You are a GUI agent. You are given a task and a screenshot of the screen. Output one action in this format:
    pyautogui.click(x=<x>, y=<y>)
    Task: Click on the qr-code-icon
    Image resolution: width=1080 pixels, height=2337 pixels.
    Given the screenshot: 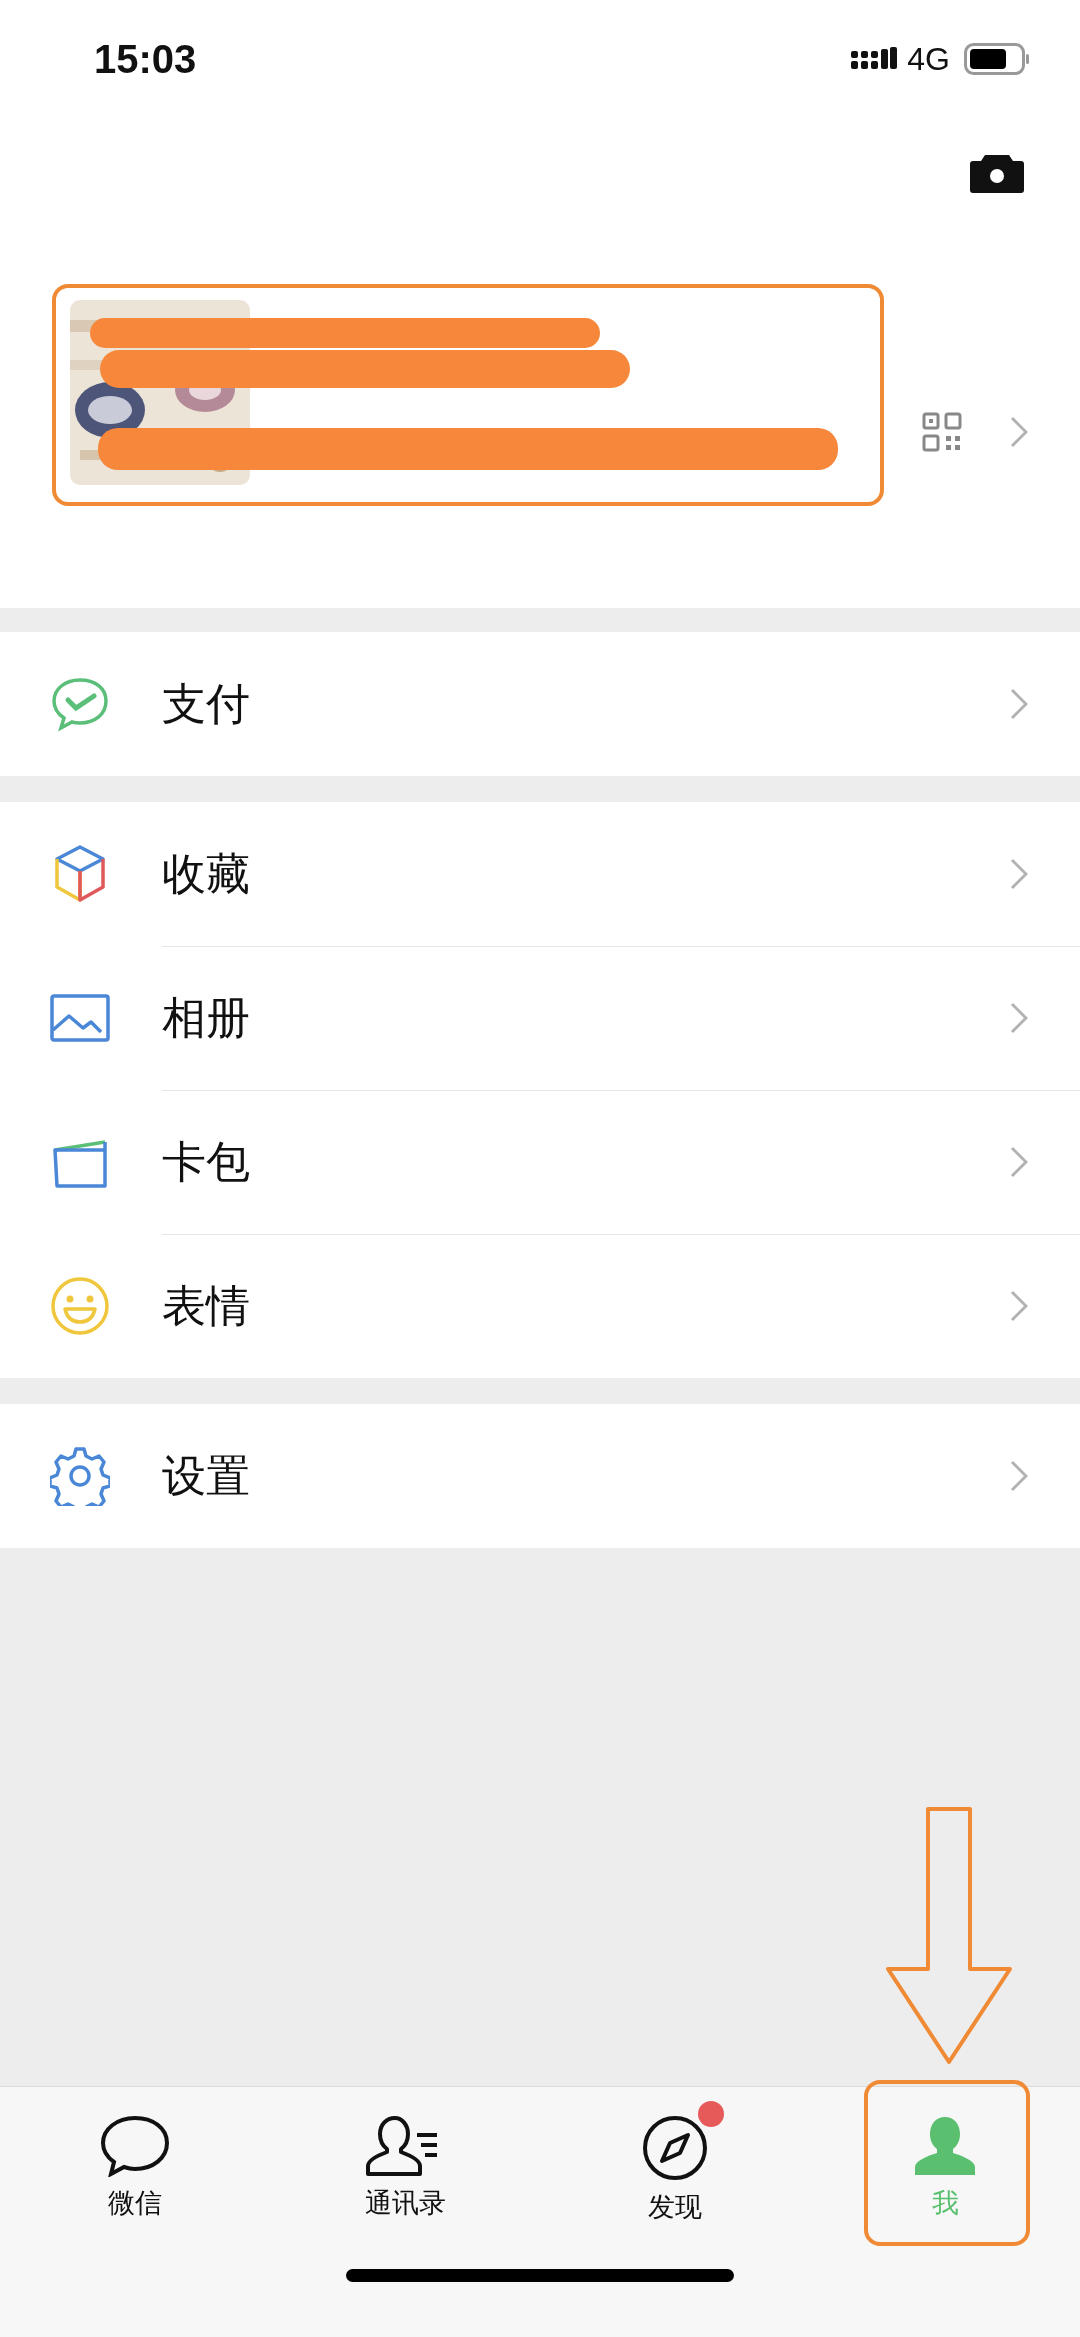 What is the action you would take?
    pyautogui.click(x=942, y=432)
    